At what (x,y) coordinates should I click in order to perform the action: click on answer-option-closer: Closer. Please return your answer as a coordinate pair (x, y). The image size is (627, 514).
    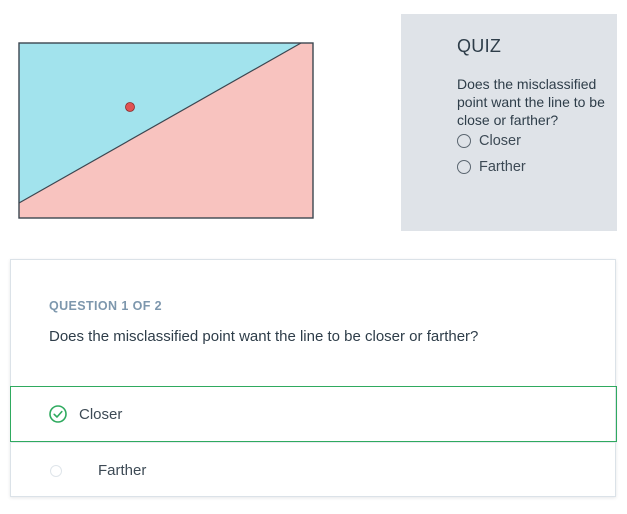
    Looking at the image, I should click on (313, 414).